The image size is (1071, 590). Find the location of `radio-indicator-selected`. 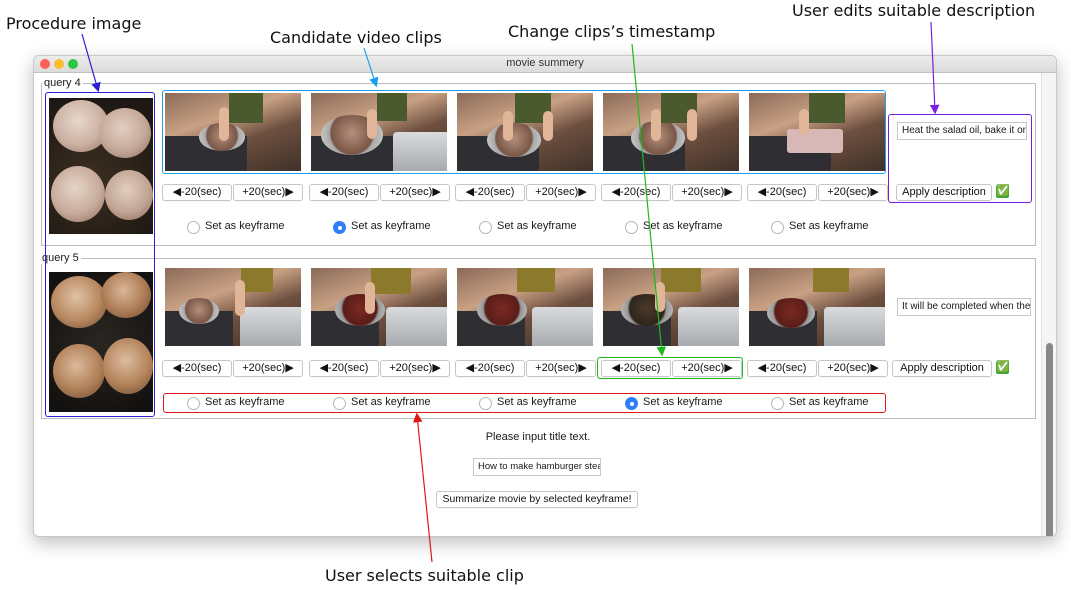

radio-indicator-selected is located at coordinates (339, 227).